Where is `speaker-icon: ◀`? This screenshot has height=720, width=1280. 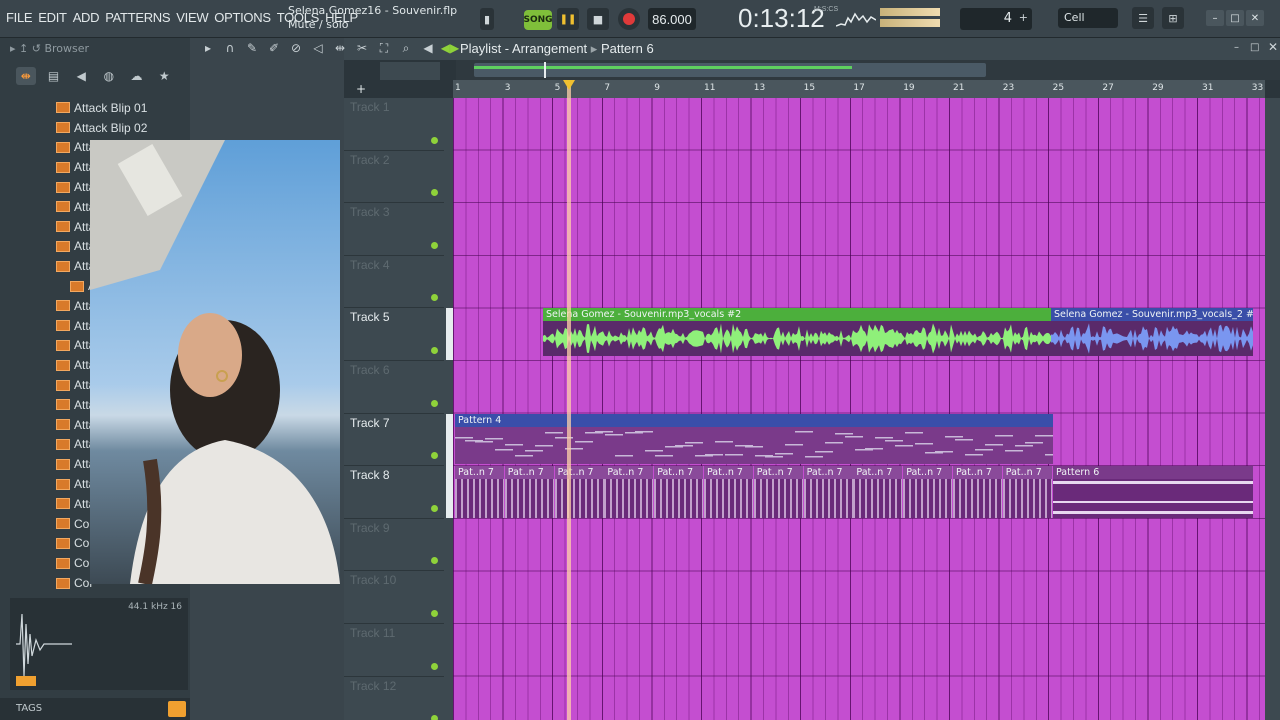 speaker-icon: ◀ is located at coordinates (81, 76).